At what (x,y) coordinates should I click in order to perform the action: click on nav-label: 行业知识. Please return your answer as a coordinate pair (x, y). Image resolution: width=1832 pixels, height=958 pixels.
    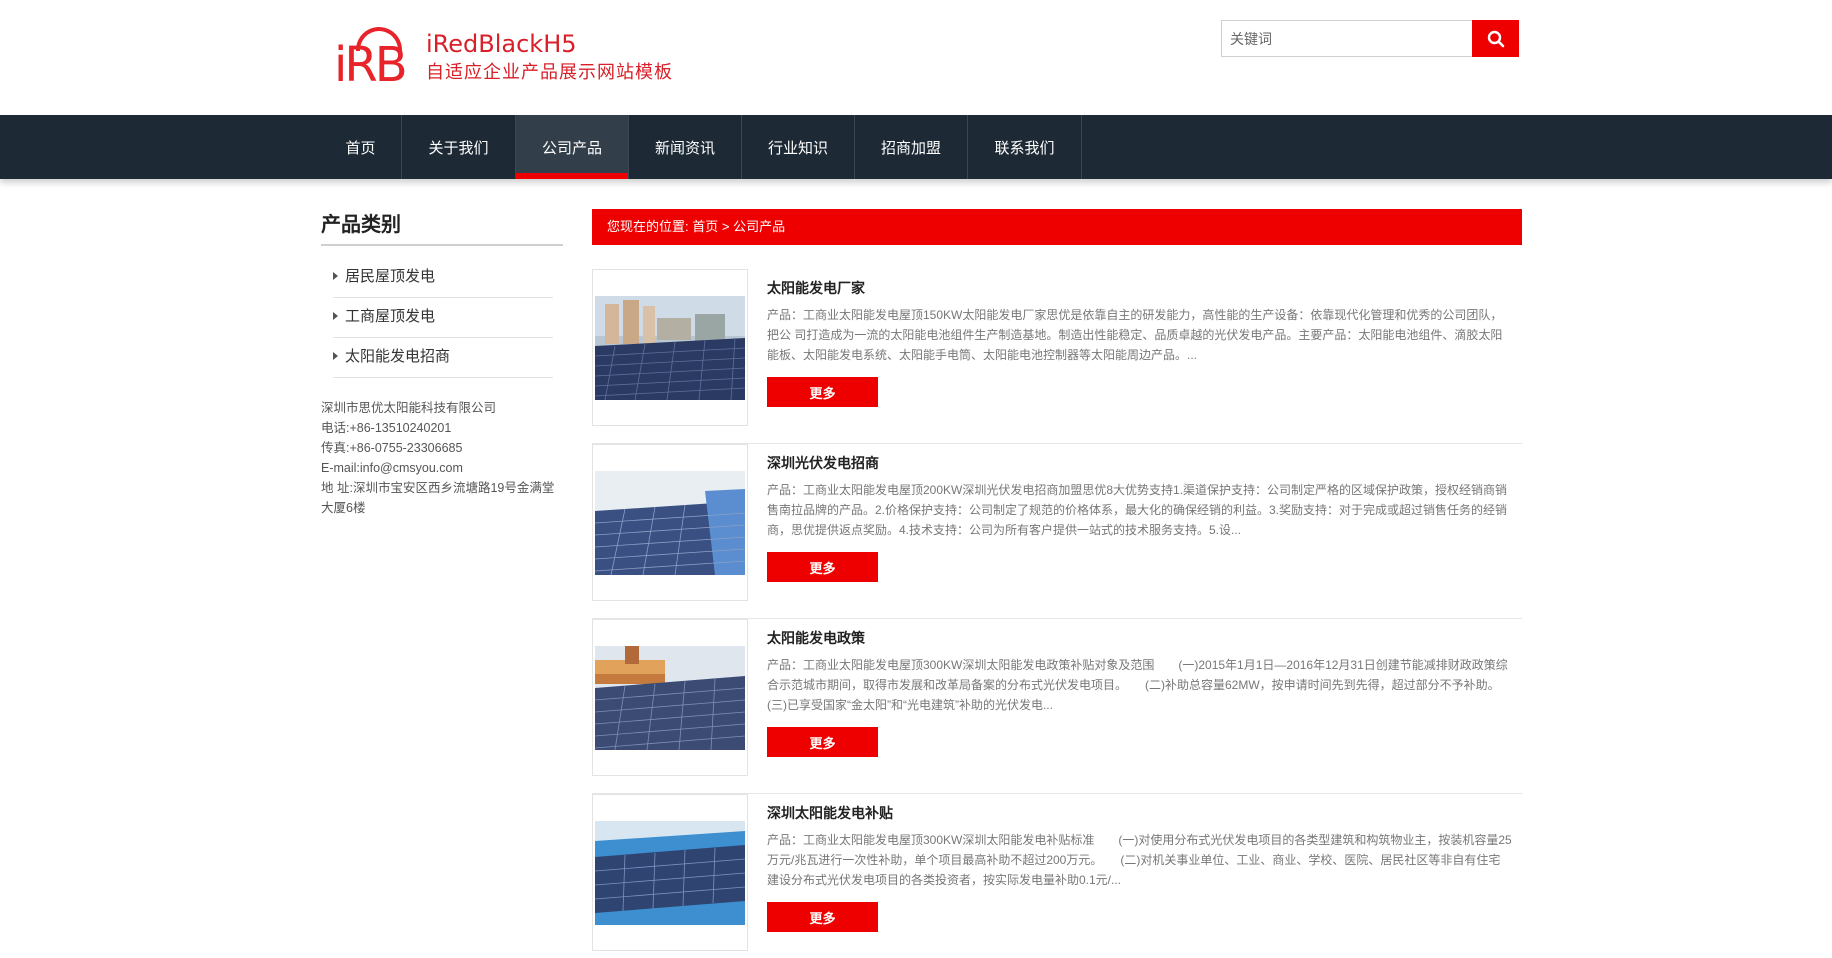
    Looking at the image, I should click on (797, 148).